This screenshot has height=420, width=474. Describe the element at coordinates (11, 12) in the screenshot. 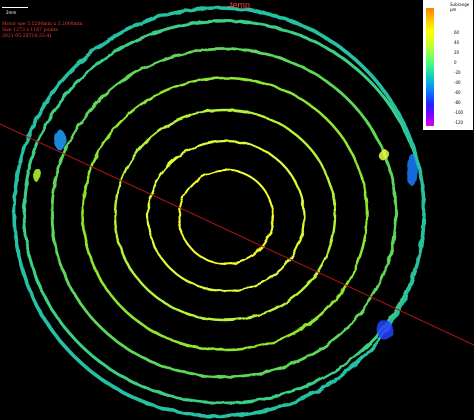

I see `scale-bar-label: 2mm` at that location.